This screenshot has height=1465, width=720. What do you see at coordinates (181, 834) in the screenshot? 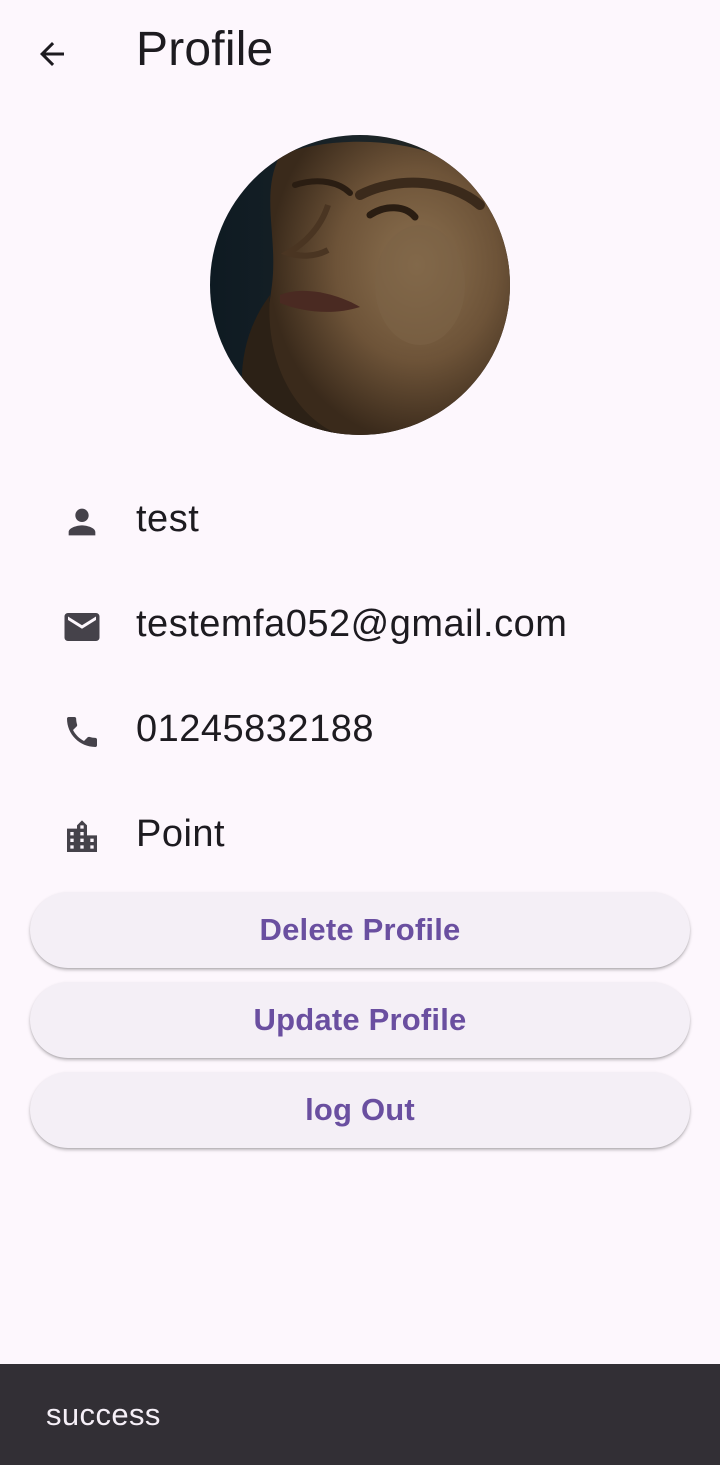
I see `location-text: Point` at bounding box center [181, 834].